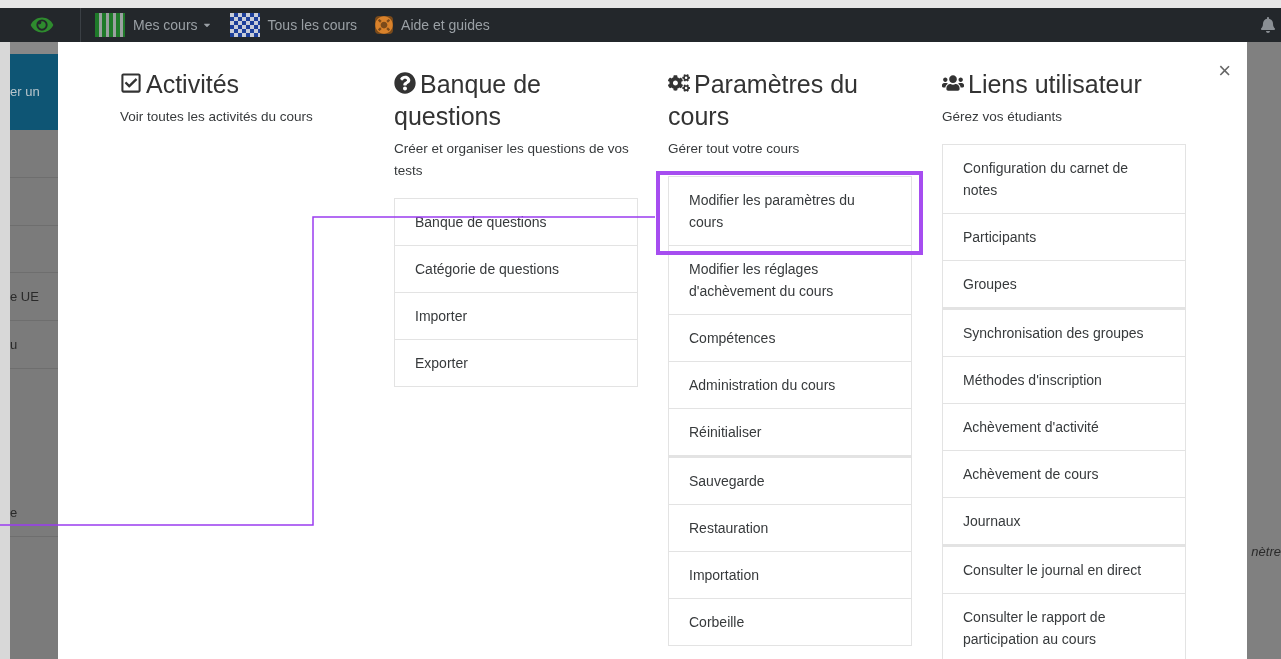 This screenshot has height=659, width=1281. I want to click on menu-link: Exporter, so click(516, 362).